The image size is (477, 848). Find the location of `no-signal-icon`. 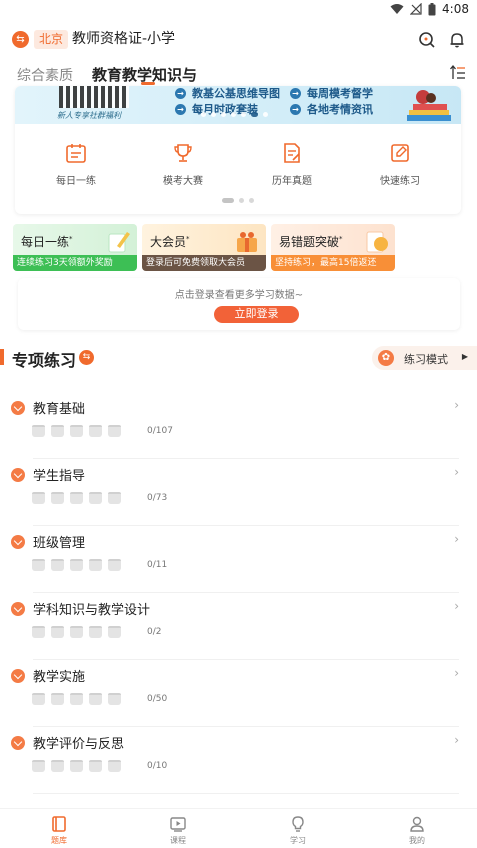

no-signal-icon is located at coordinates (416, 9).